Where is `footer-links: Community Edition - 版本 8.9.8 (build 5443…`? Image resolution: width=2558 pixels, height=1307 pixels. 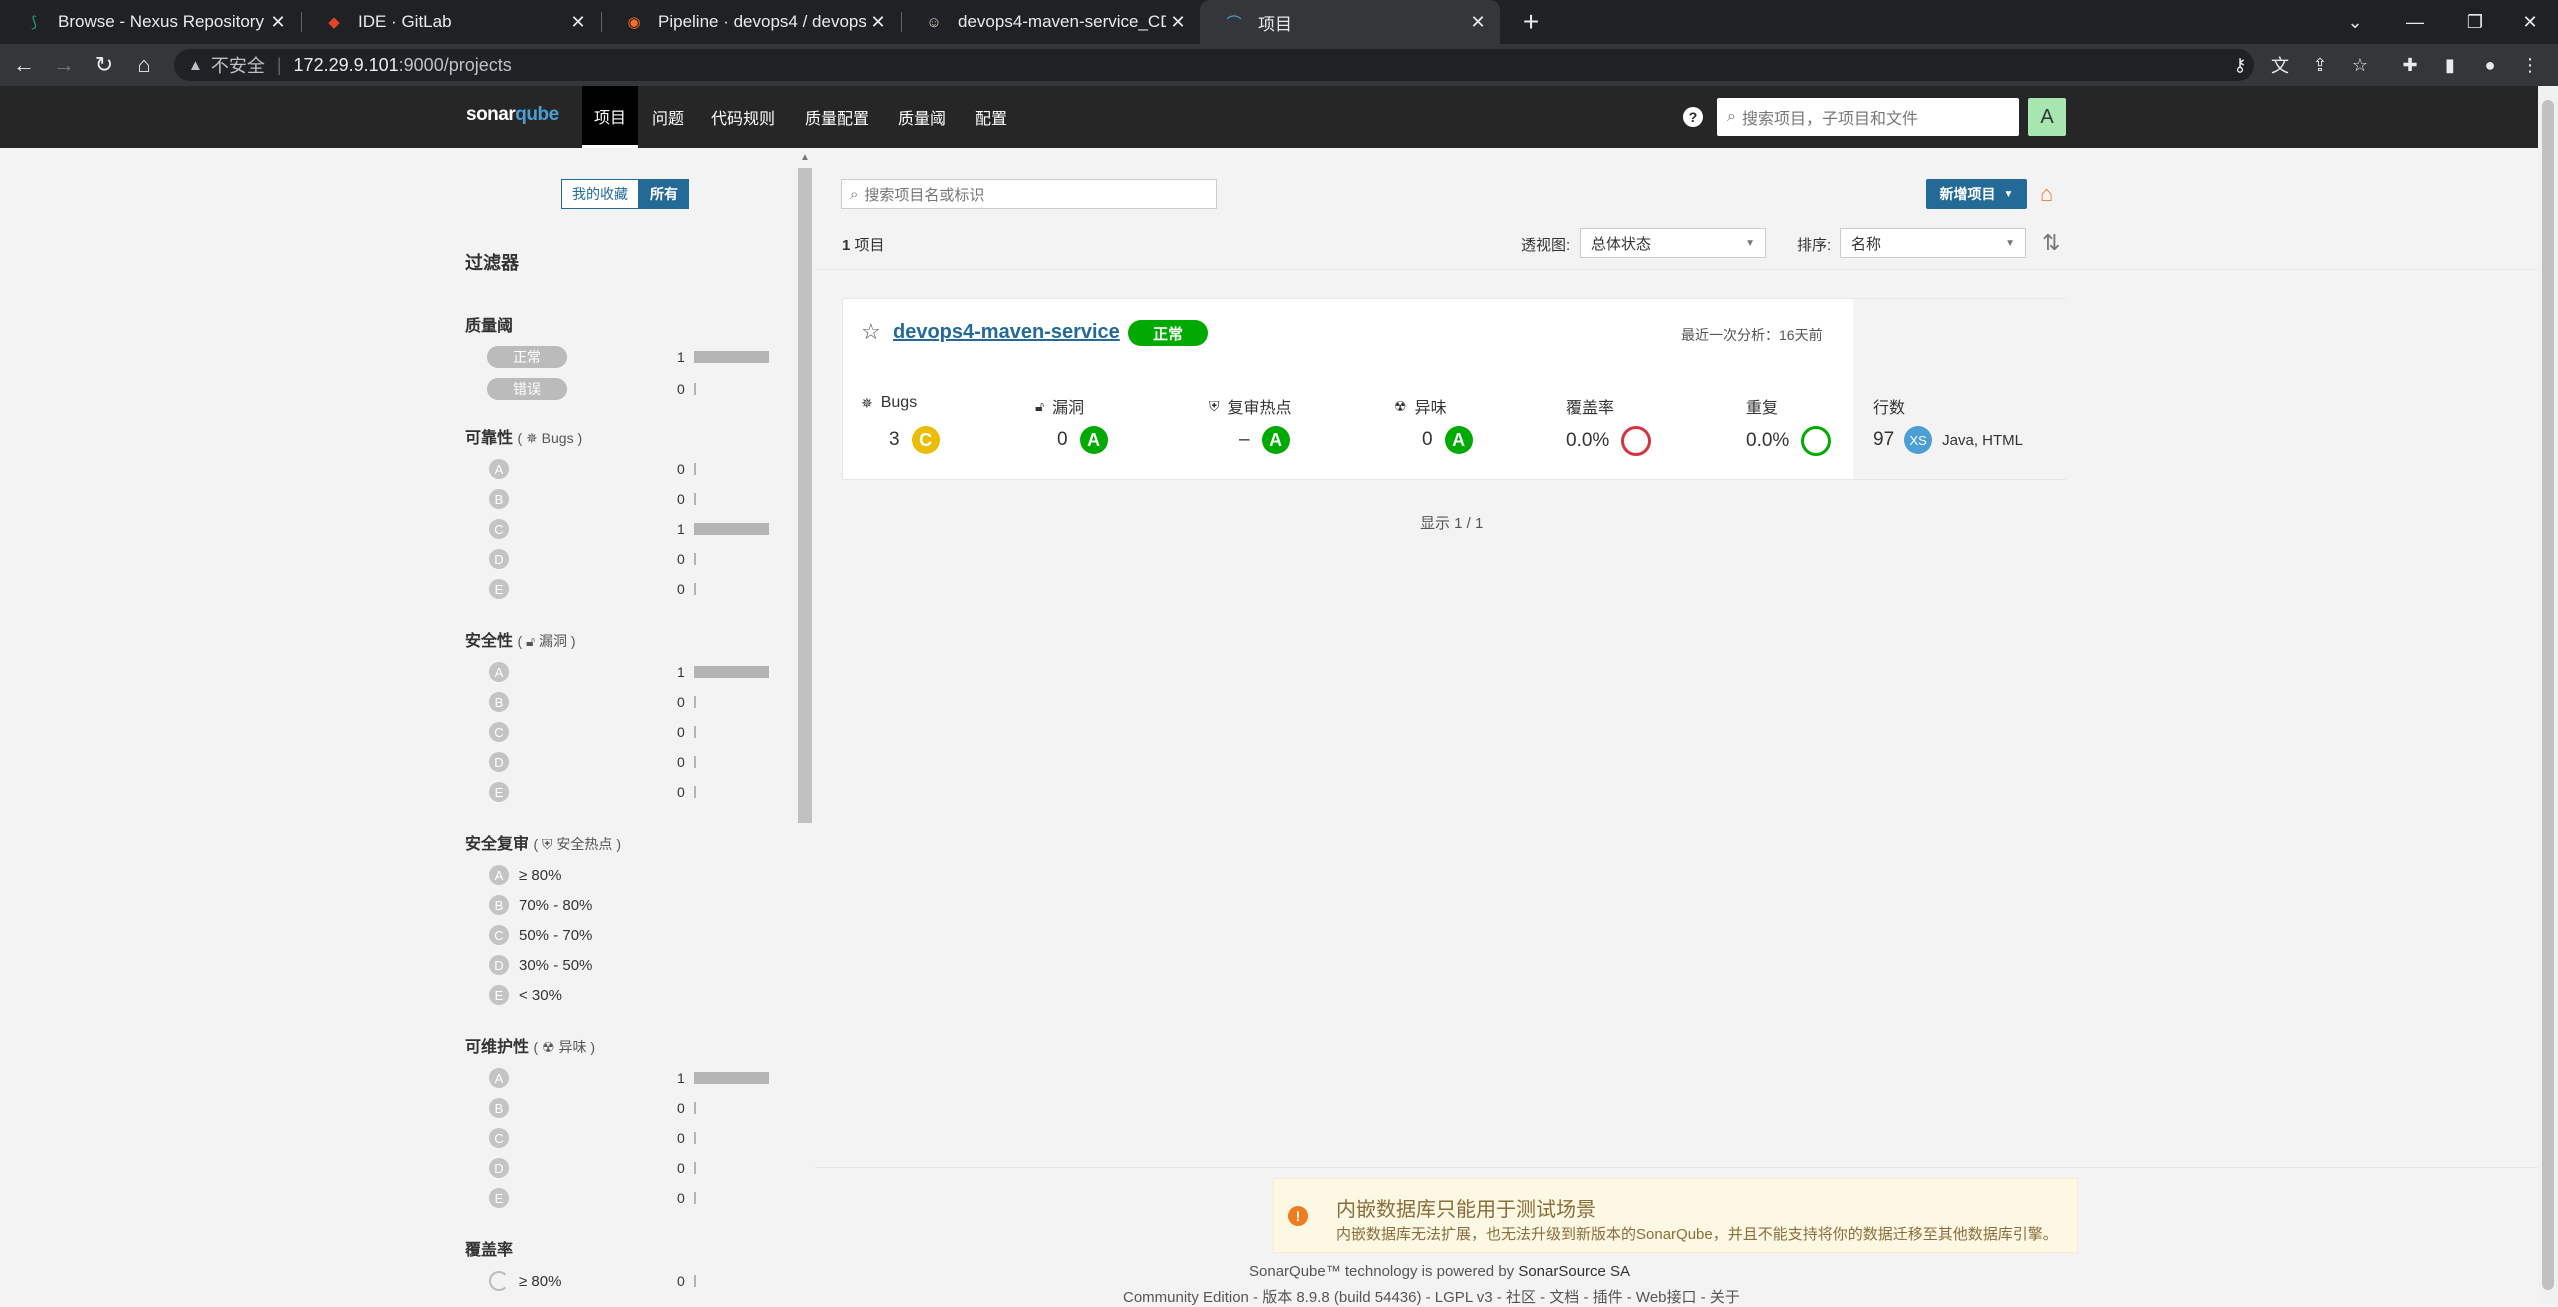 footer-links: Community Edition - 版本 8.9.8 (build 5443… is located at coordinates (1431, 1296).